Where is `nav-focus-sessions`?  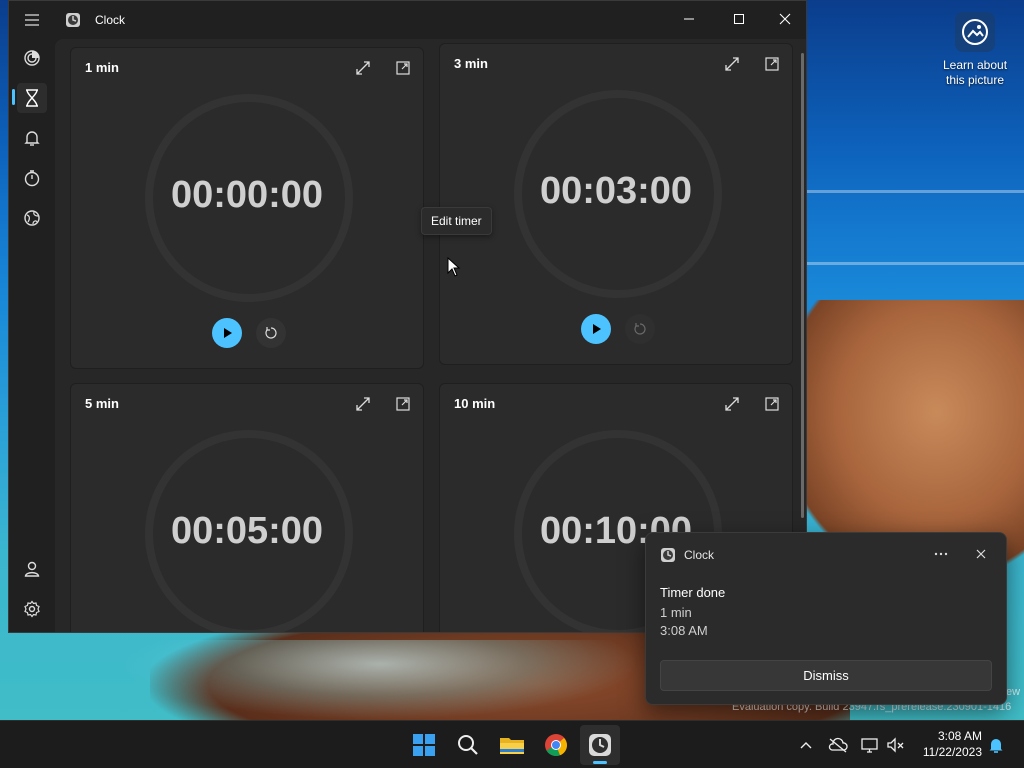 nav-focus-sessions is located at coordinates (32, 58).